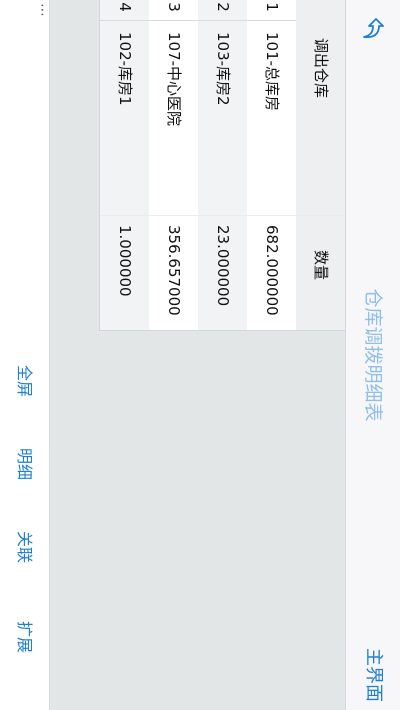 The image size is (400, 710). What do you see at coordinates (223, 7) in the screenshot?
I see `row-index: 2` at bounding box center [223, 7].